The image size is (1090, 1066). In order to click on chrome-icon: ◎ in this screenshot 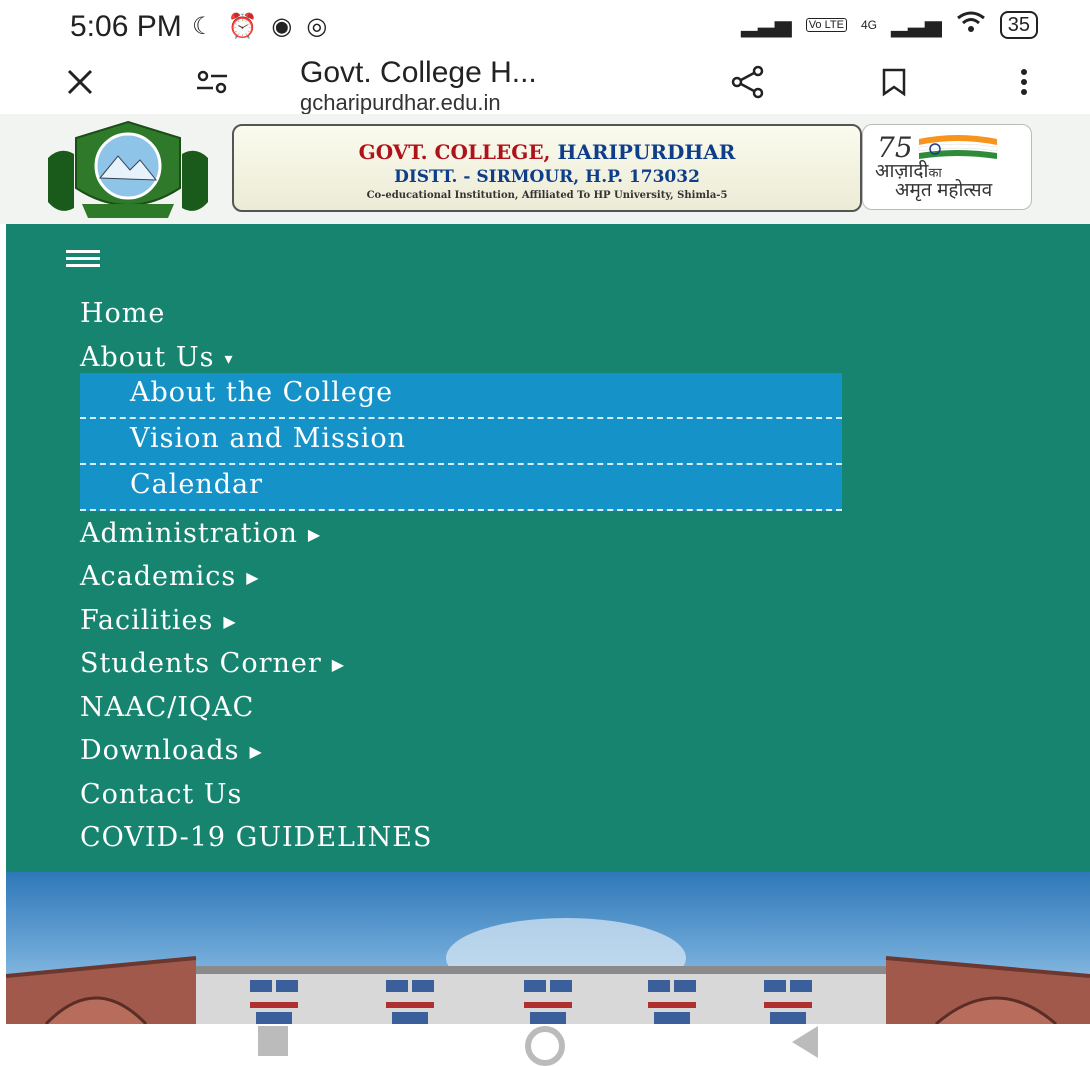, I will do `click(324, 26)`.